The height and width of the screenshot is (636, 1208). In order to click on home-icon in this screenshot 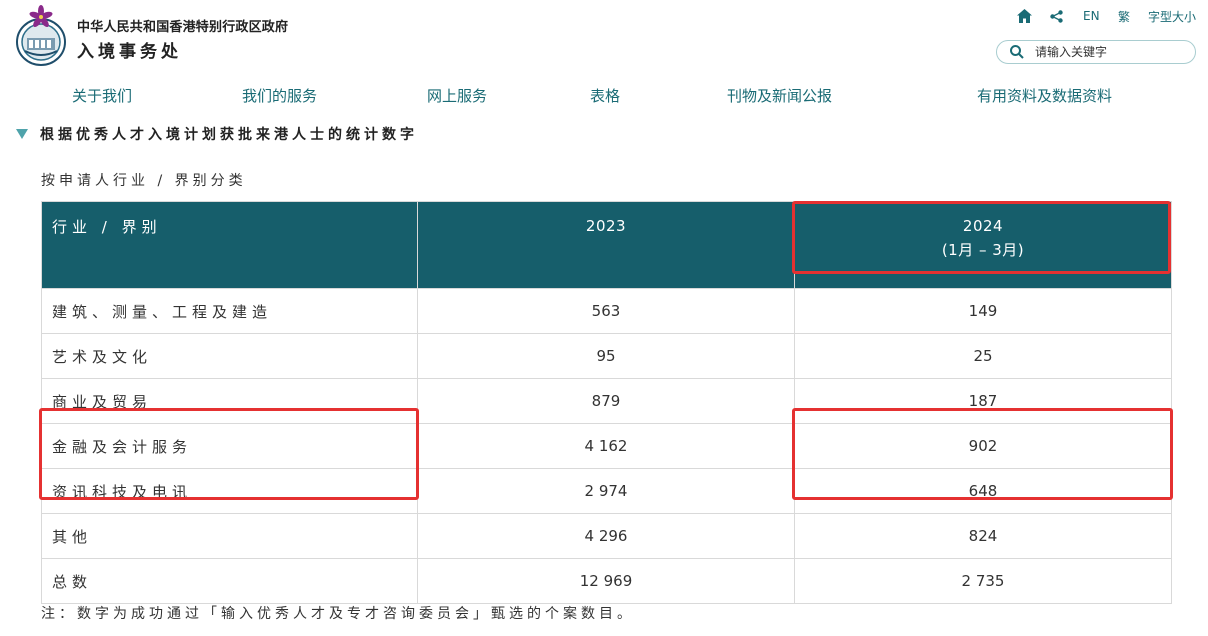, I will do `click(1024, 16)`.